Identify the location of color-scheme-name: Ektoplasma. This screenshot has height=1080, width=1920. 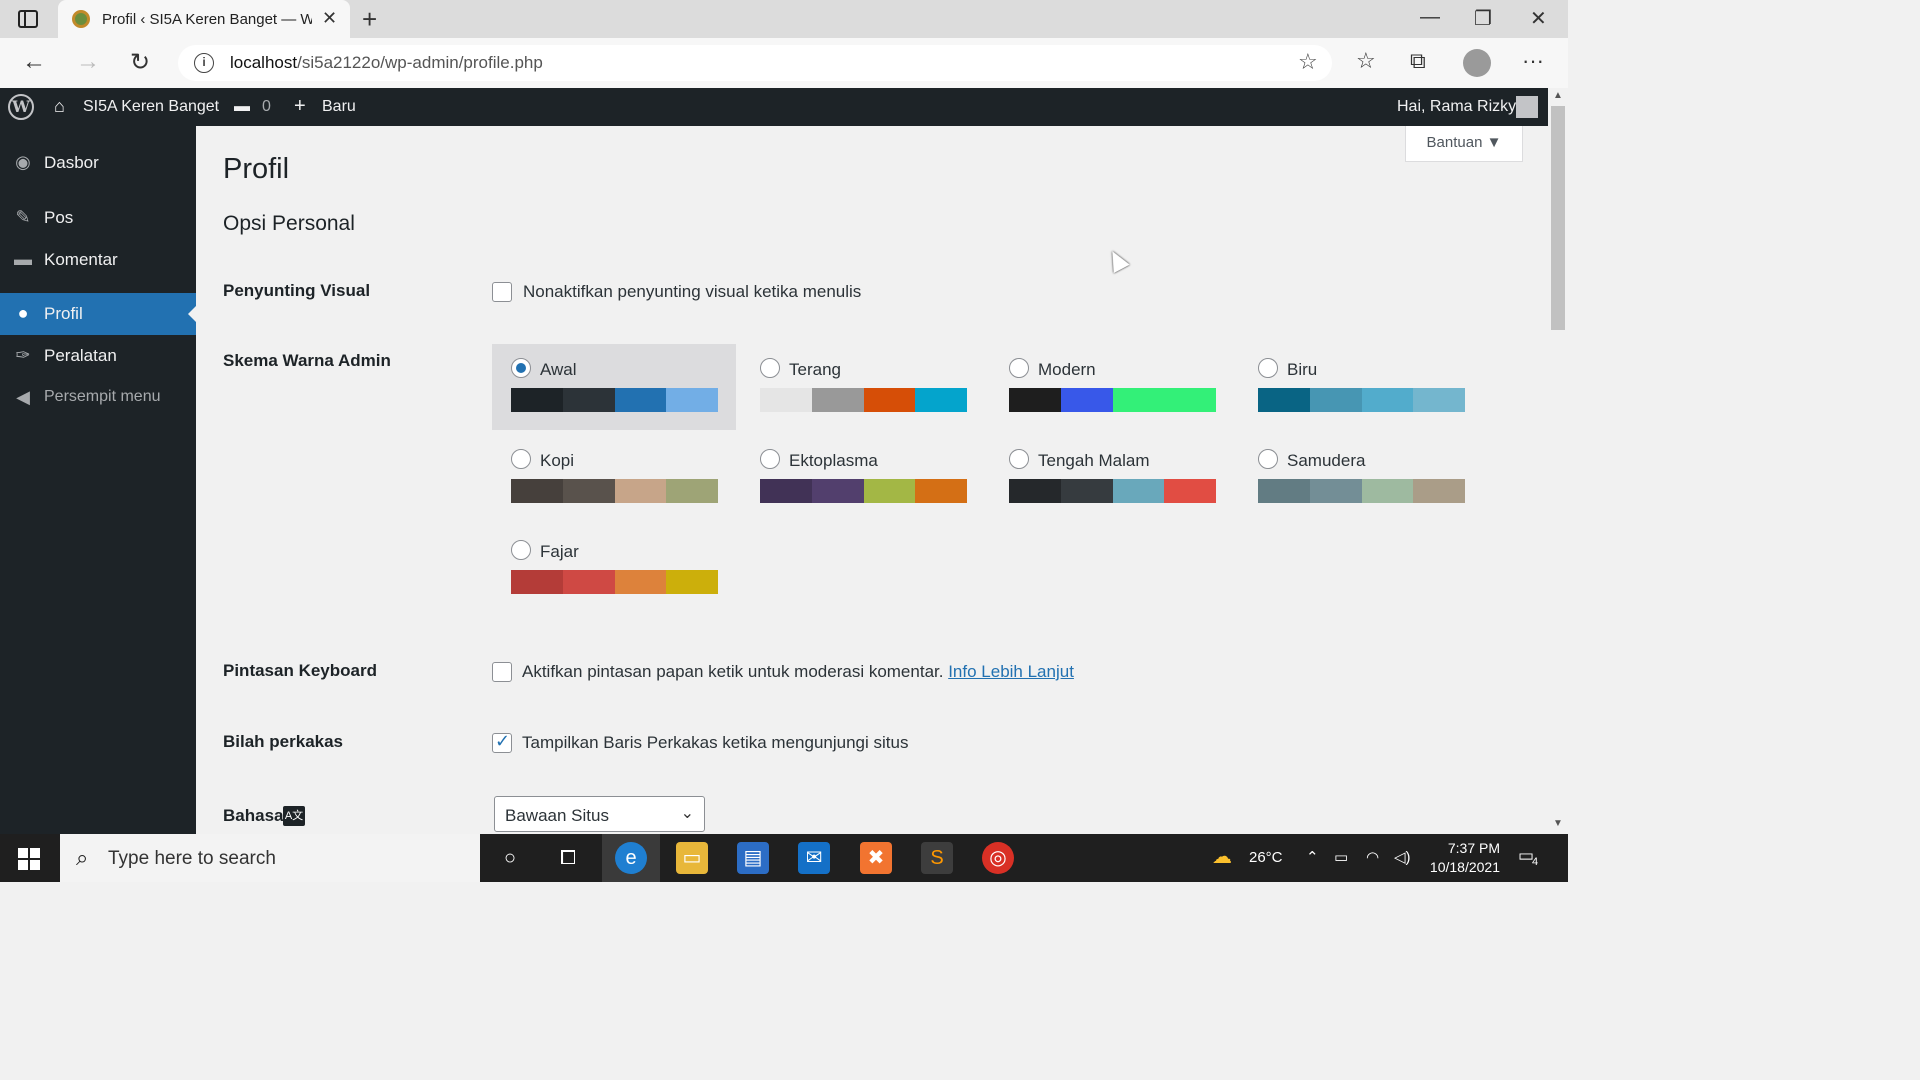
(833, 460).